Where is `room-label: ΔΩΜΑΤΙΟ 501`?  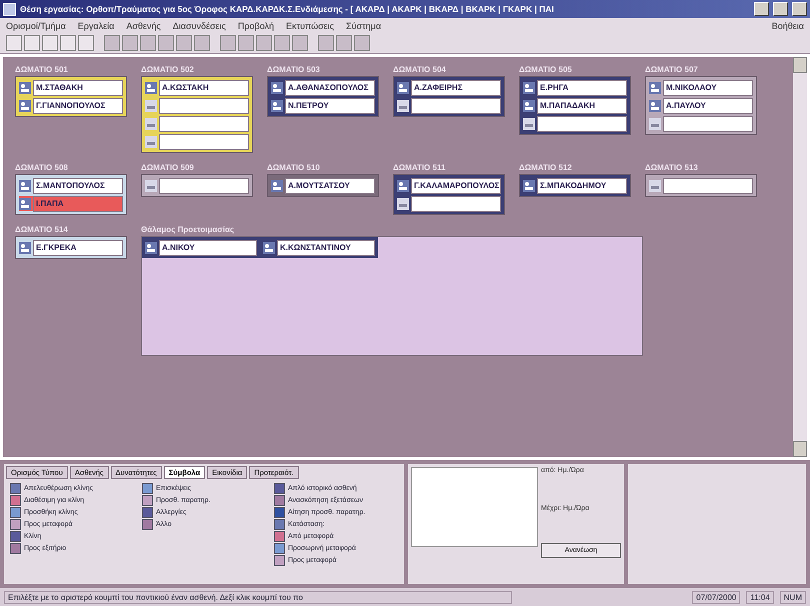 room-label: ΔΩΜΑΤΙΟ 501 is located at coordinates (42, 69).